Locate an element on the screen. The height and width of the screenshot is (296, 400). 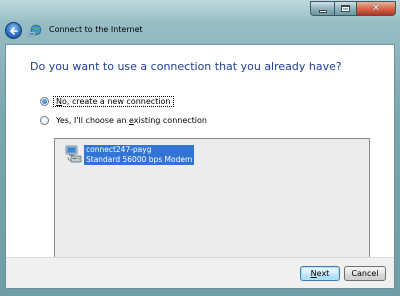
window-title: Connect to the Internet is located at coordinates (96, 29).